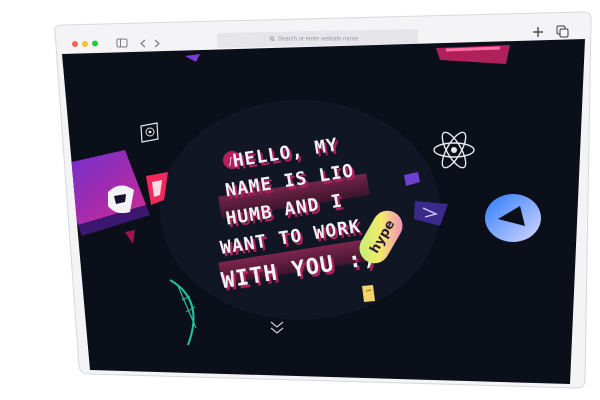  Describe the element at coordinates (513, 218) in the screenshot. I see `vercel-icon` at that location.